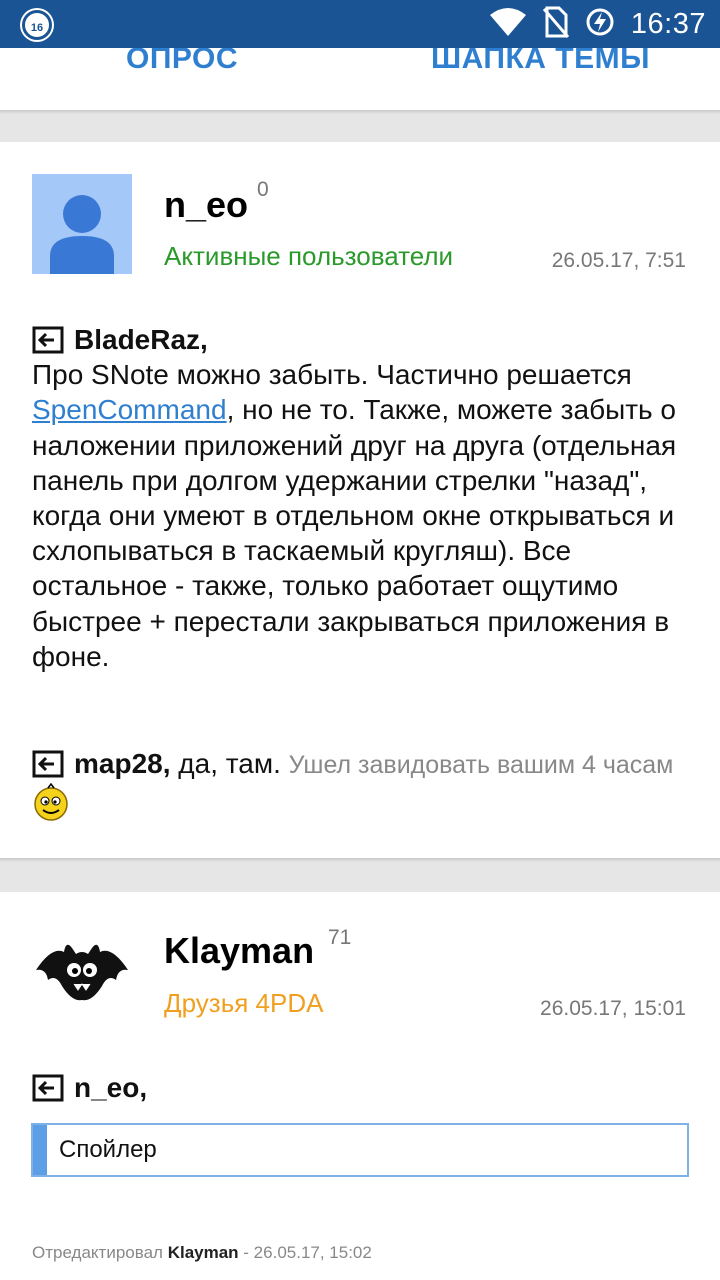 This screenshot has height=1280, width=720. I want to click on tab-poll: ОПРОС, so click(182, 62).